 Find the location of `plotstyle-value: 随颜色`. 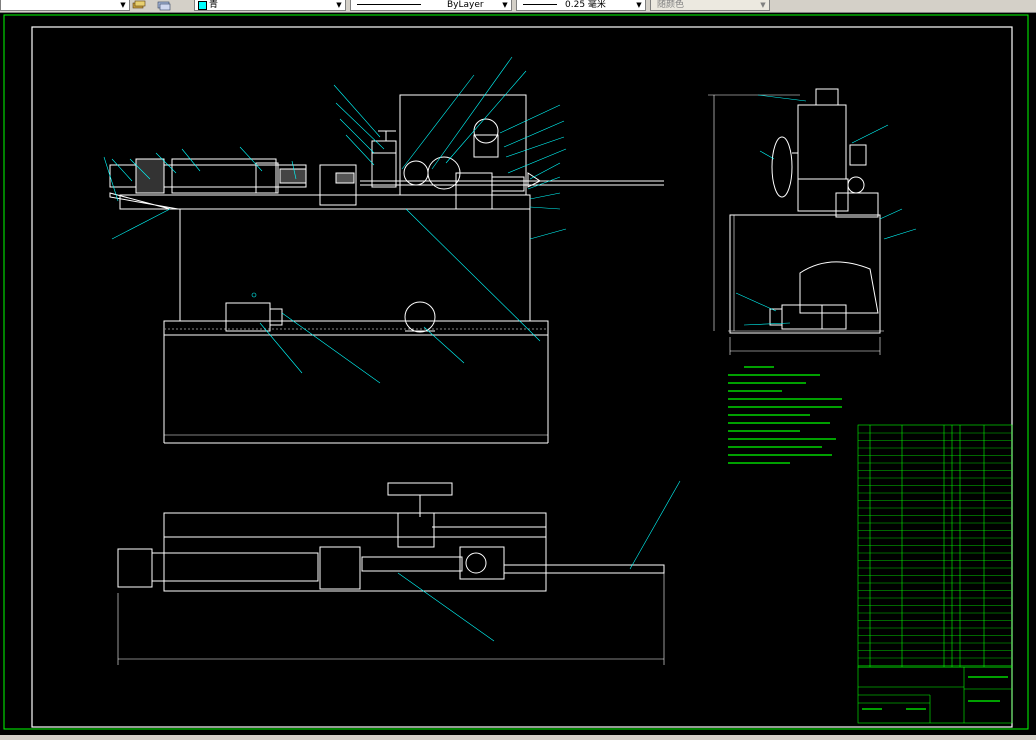

plotstyle-value: 随颜色 is located at coordinates (671, 5).